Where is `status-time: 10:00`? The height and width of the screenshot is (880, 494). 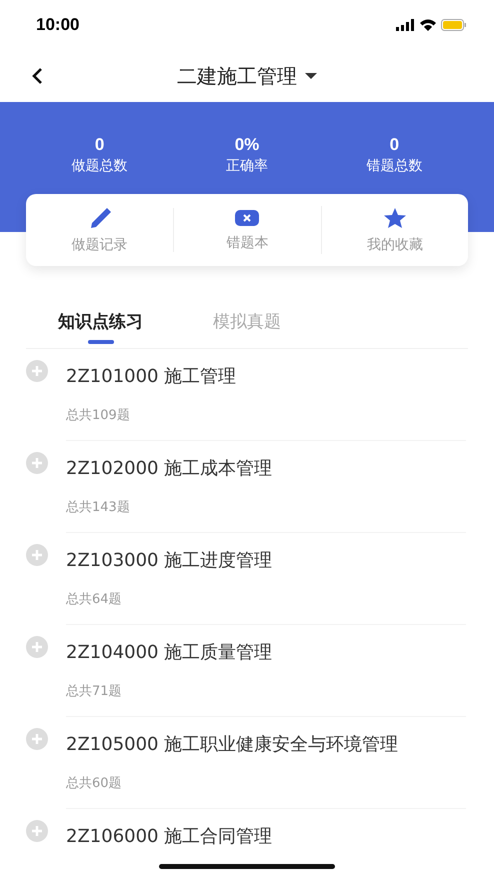 status-time: 10:00 is located at coordinates (58, 25).